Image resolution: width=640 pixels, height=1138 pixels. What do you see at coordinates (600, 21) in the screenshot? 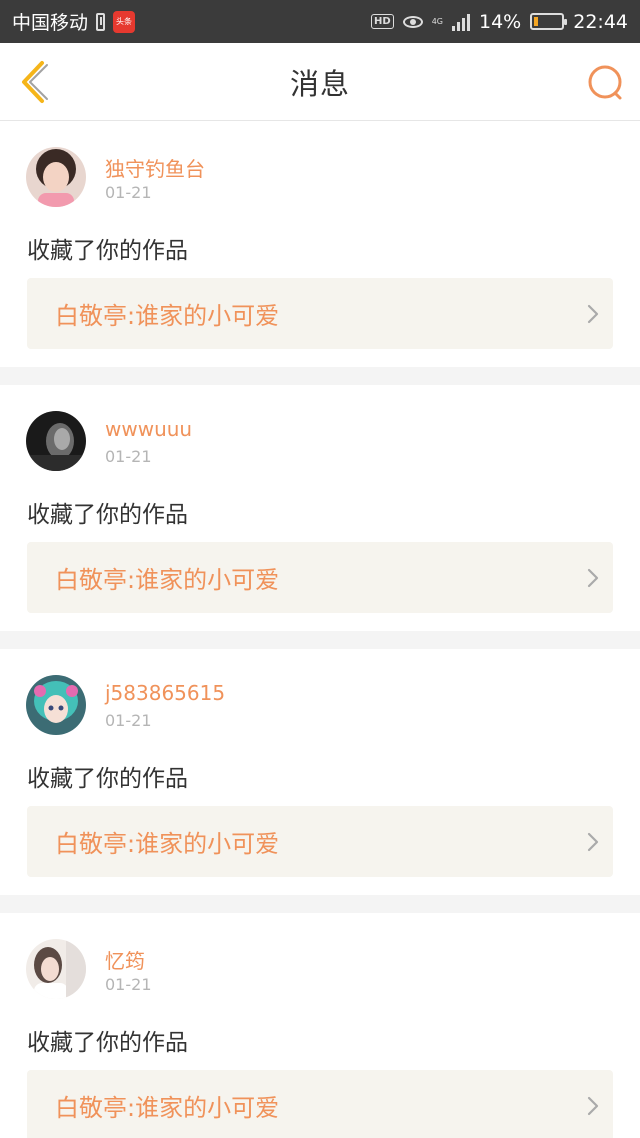
I see `clock: 22:44` at bounding box center [600, 21].